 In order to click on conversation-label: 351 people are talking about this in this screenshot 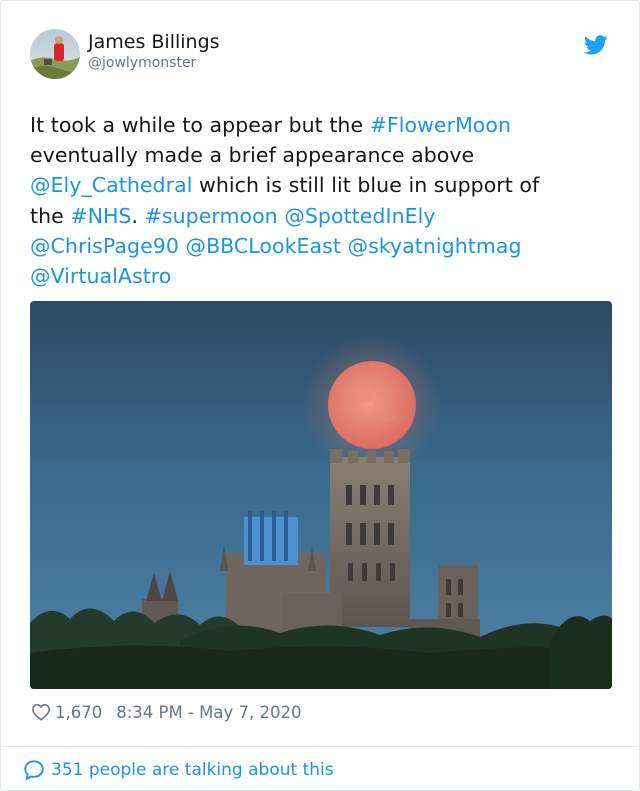, I will do `click(192, 770)`.